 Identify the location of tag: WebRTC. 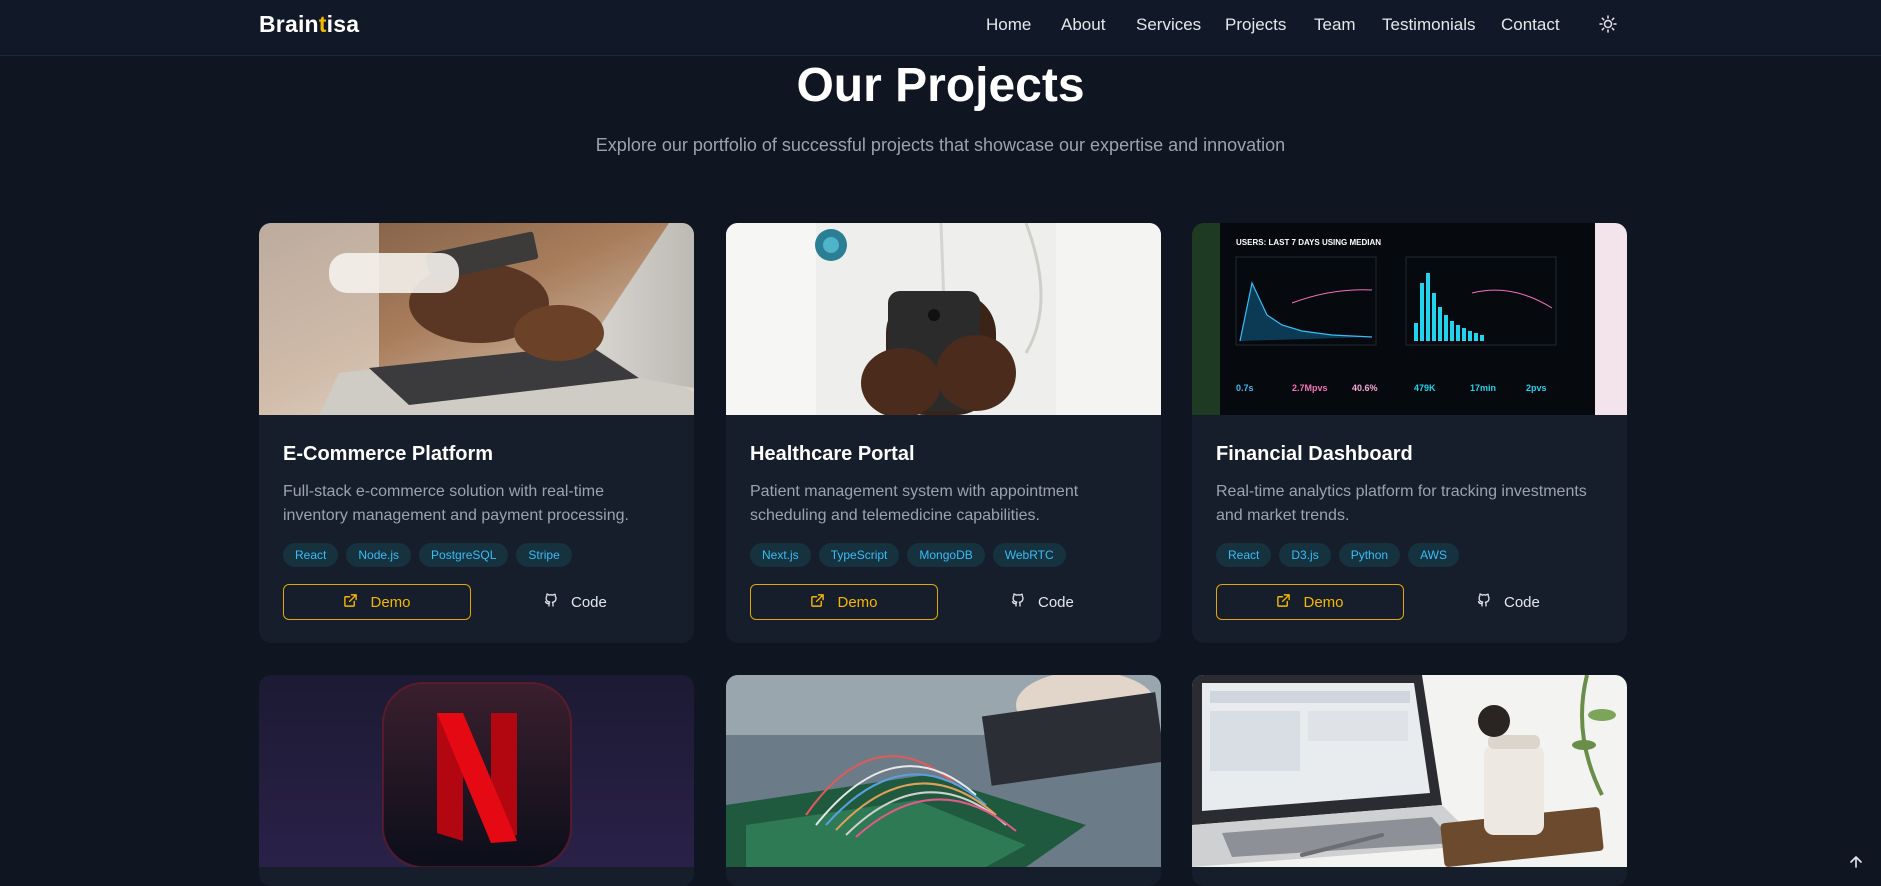
(1029, 555).